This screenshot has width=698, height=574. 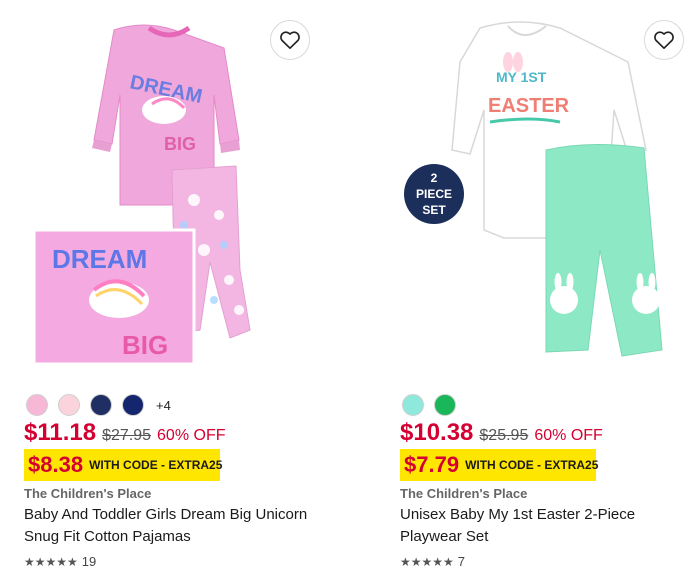 What do you see at coordinates (432, 464) in the screenshot?
I see `promo-price: $7.79` at bounding box center [432, 464].